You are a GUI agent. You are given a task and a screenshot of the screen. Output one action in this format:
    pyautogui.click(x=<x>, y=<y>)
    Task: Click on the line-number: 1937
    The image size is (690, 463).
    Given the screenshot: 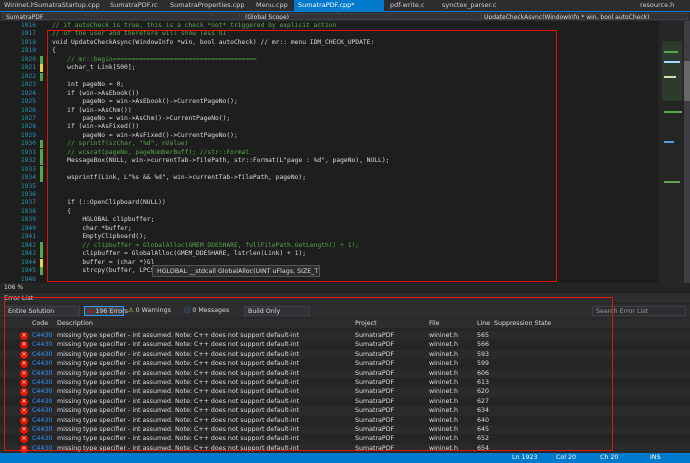 What is the action you would take?
    pyautogui.click(x=28, y=203)
    